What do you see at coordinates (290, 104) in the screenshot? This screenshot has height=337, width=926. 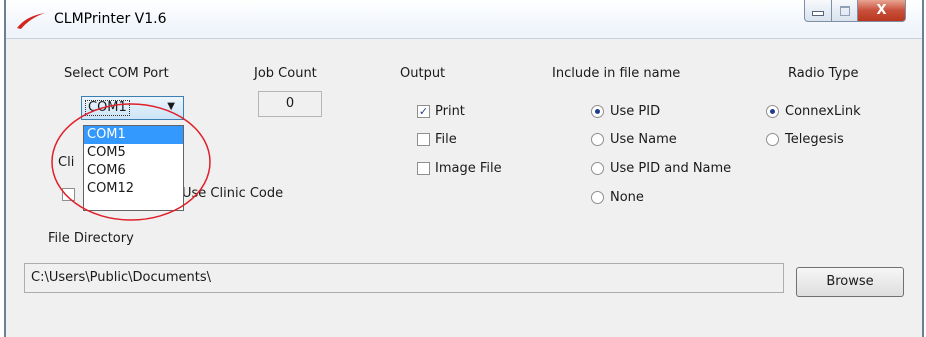 I see `job-count-value: 0` at bounding box center [290, 104].